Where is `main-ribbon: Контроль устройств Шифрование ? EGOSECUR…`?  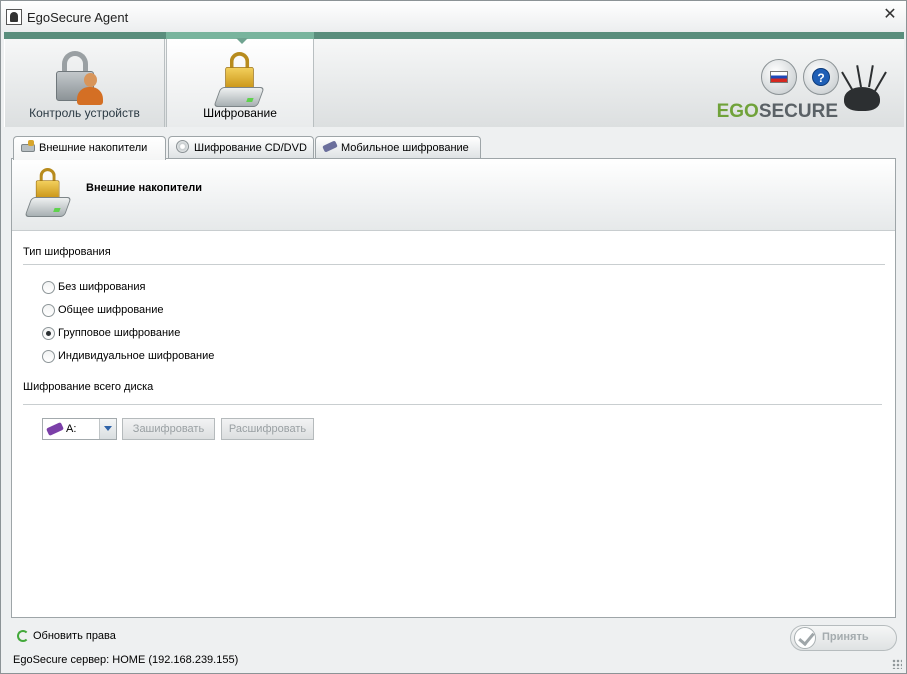
main-ribbon: Контроль устройств Шифрование ? EGOSECUR… is located at coordinates (454, 79).